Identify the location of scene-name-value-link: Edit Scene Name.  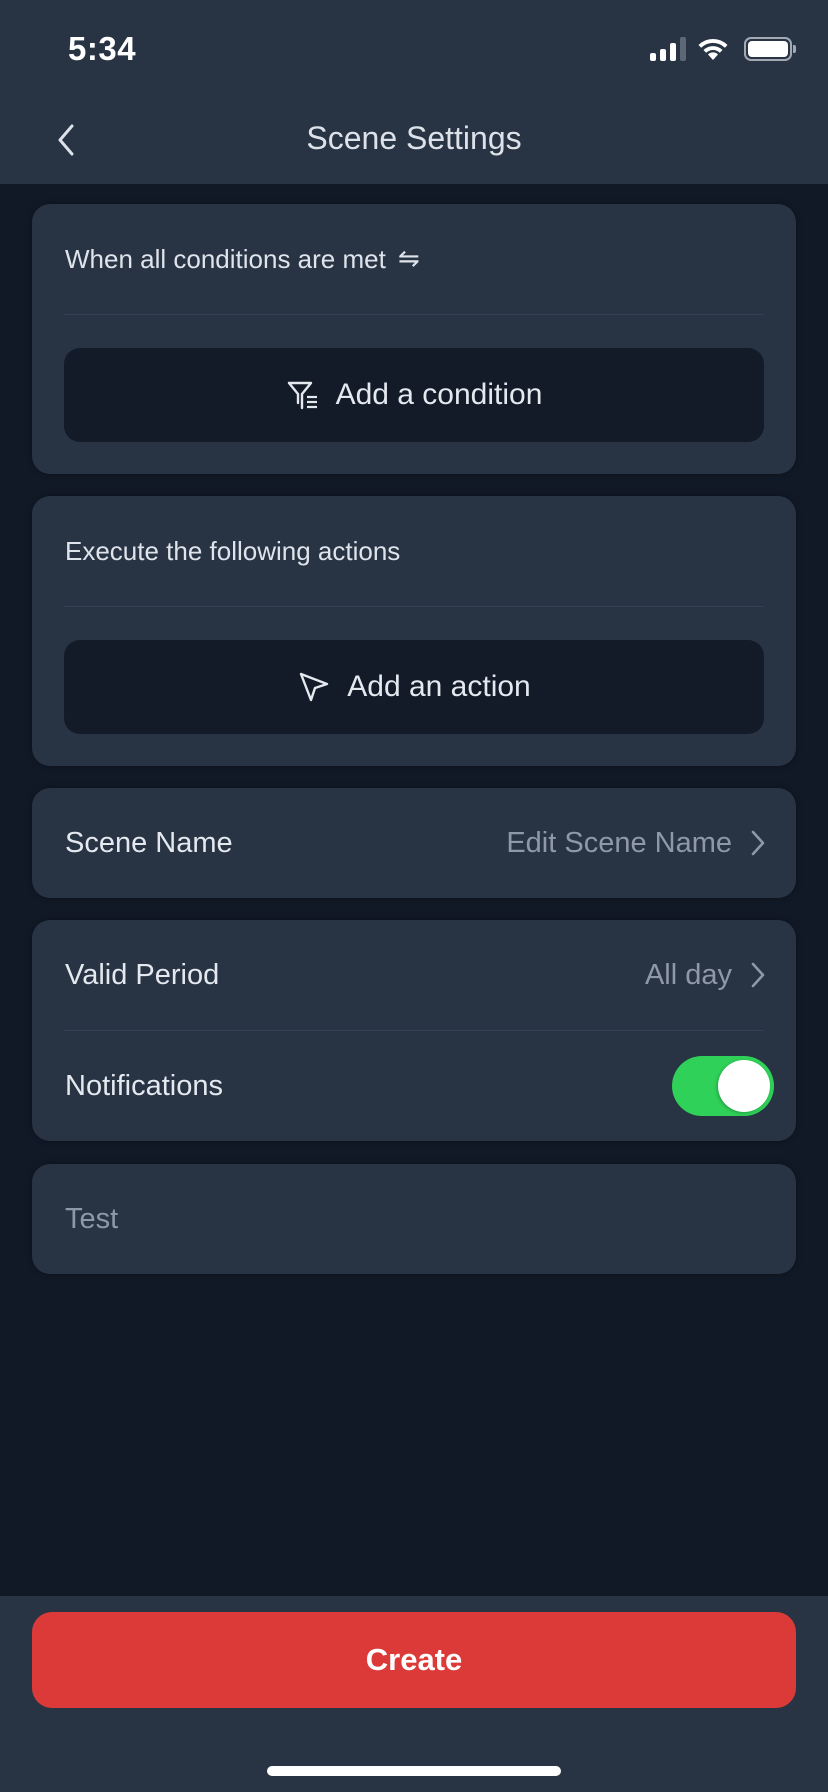
(636, 843).